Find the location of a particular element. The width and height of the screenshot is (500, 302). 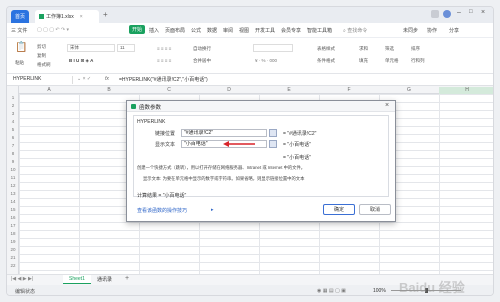

menu-home: 开始 is located at coordinates (137, 29).